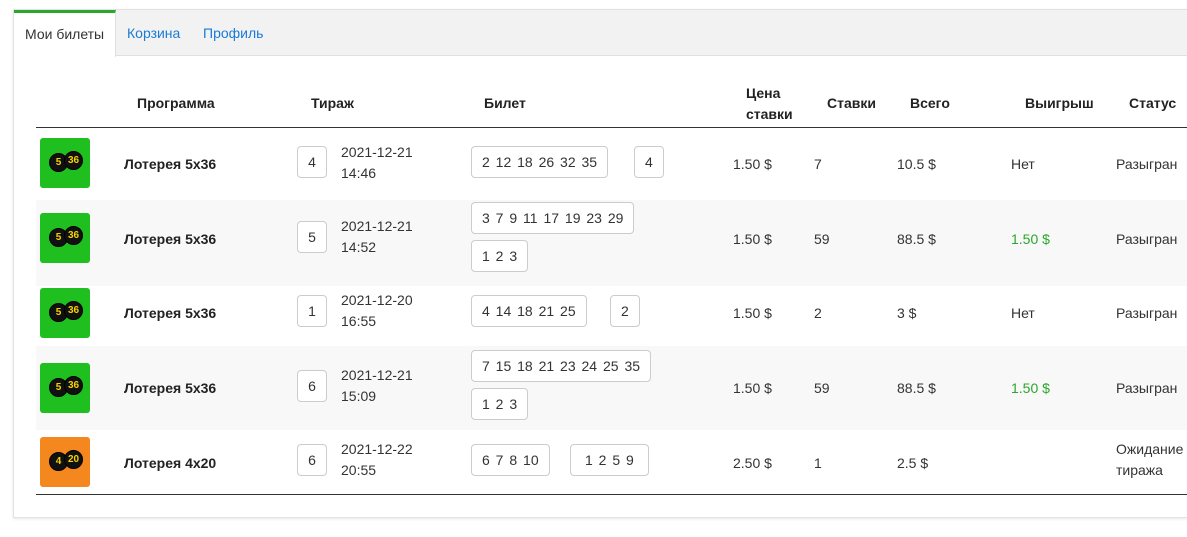 This screenshot has width=1187, height=537. Describe the element at coordinates (611, 494) in the screenshot. I see `table-bottom-divider` at that location.